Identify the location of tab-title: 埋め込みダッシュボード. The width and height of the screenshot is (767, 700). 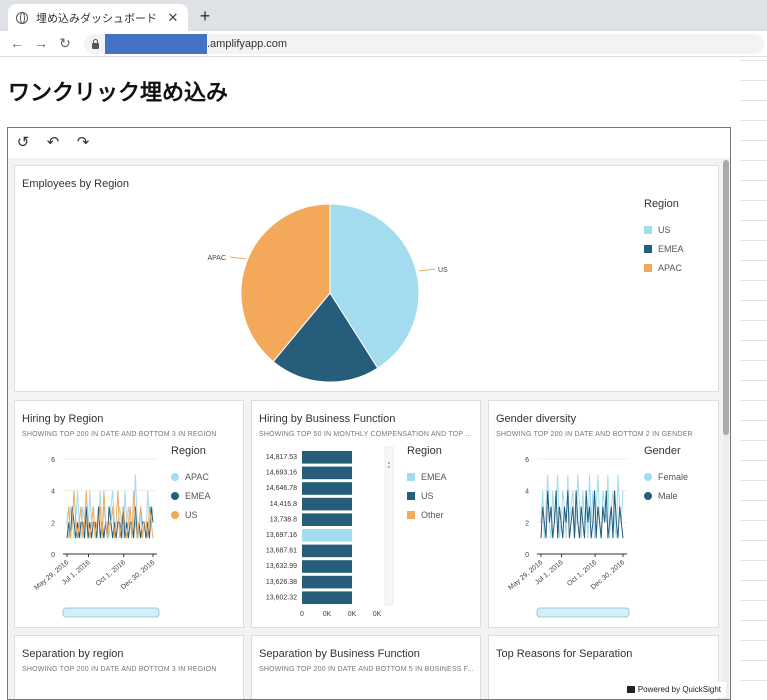
(96, 18).